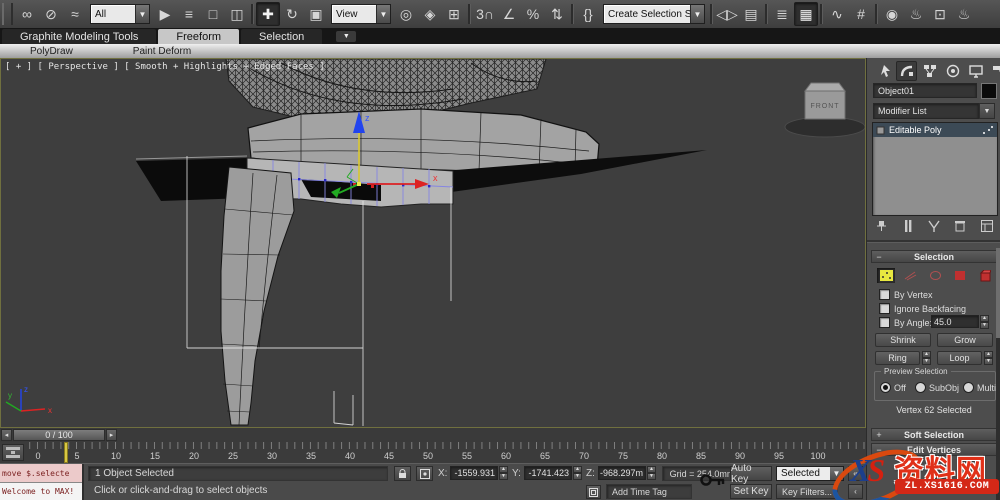 The width and height of the screenshot is (1000, 500). I want to click on pin-stack-button, so click(881, 225).